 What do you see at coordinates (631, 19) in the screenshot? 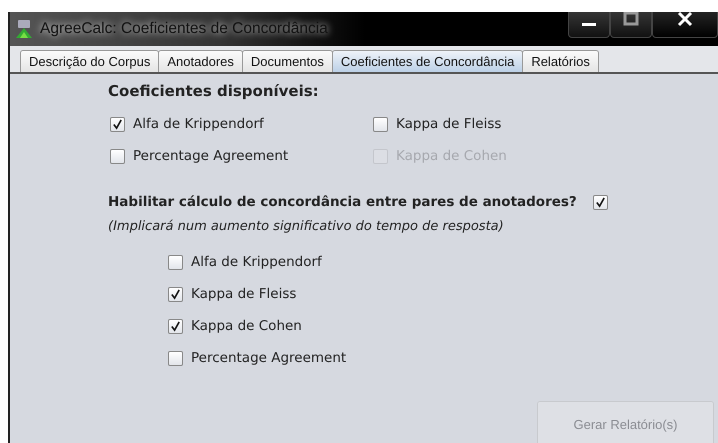
I see `maximize-icon` at bounding box center [631, 19].